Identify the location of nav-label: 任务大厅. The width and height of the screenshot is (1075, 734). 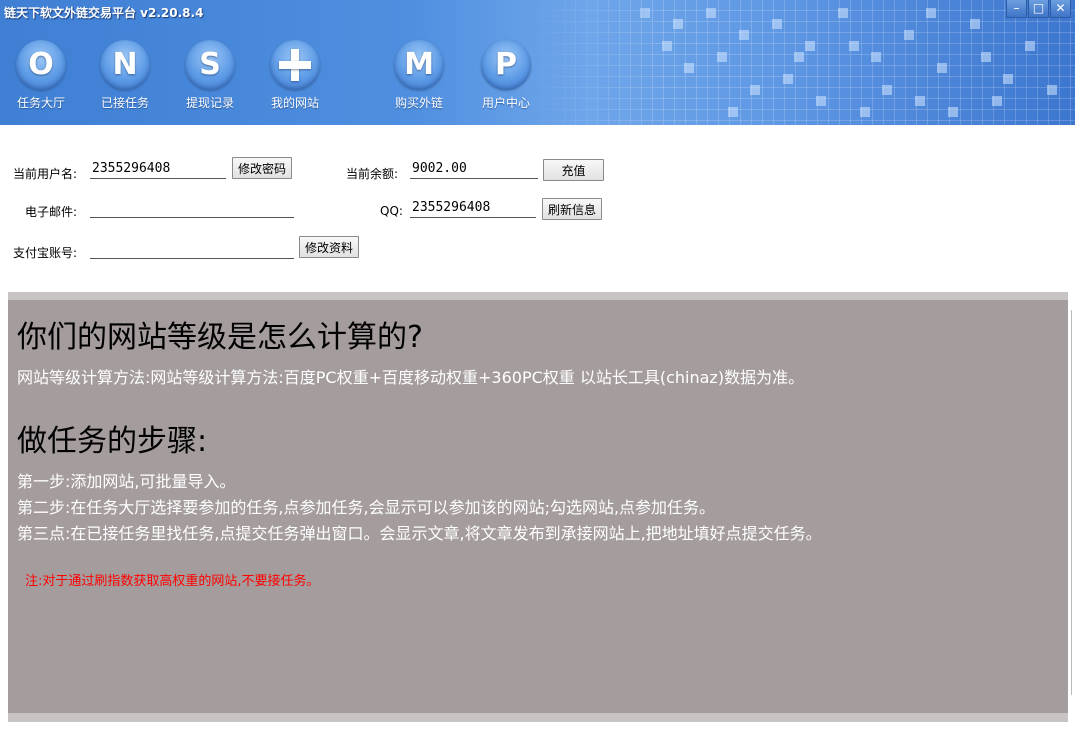
(40, 103).